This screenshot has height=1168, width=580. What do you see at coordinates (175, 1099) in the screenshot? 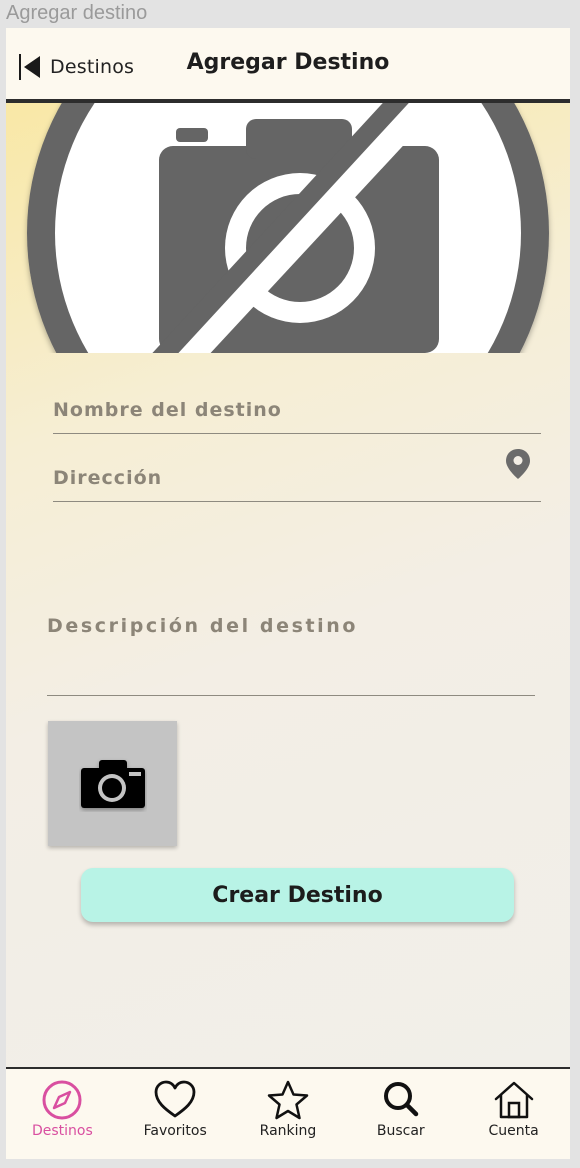
I see `heart-icon` at bounding box center [175, 1099].